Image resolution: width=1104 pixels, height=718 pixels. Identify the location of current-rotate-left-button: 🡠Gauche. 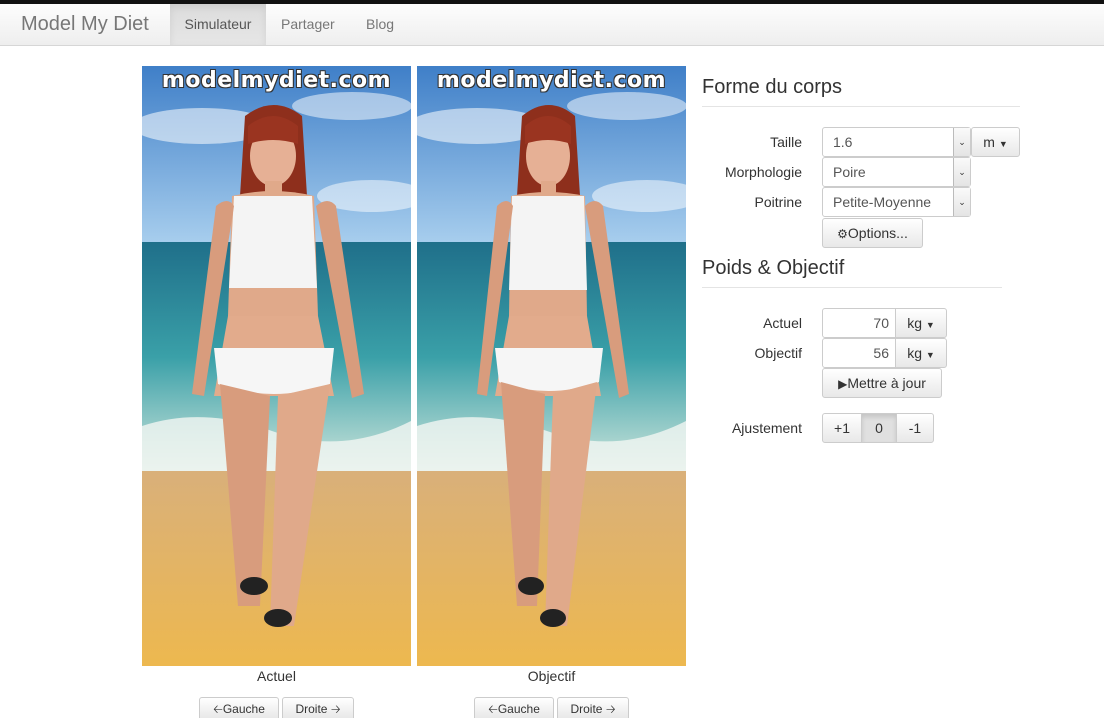
(239, 707).